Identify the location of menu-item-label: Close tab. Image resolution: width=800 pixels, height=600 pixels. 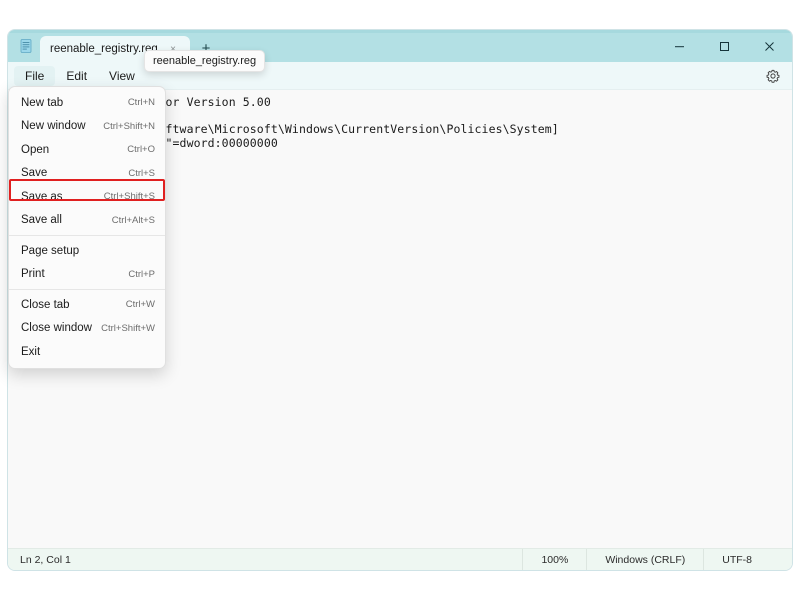
(45, 304).